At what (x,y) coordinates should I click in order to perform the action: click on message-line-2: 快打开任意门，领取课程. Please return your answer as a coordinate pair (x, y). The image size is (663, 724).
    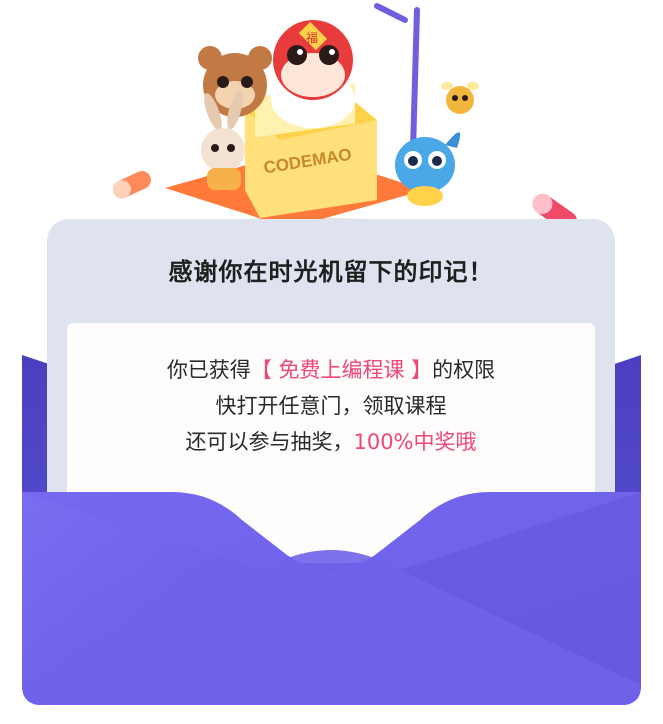
    Looking at the image, I should click on (331, 406).